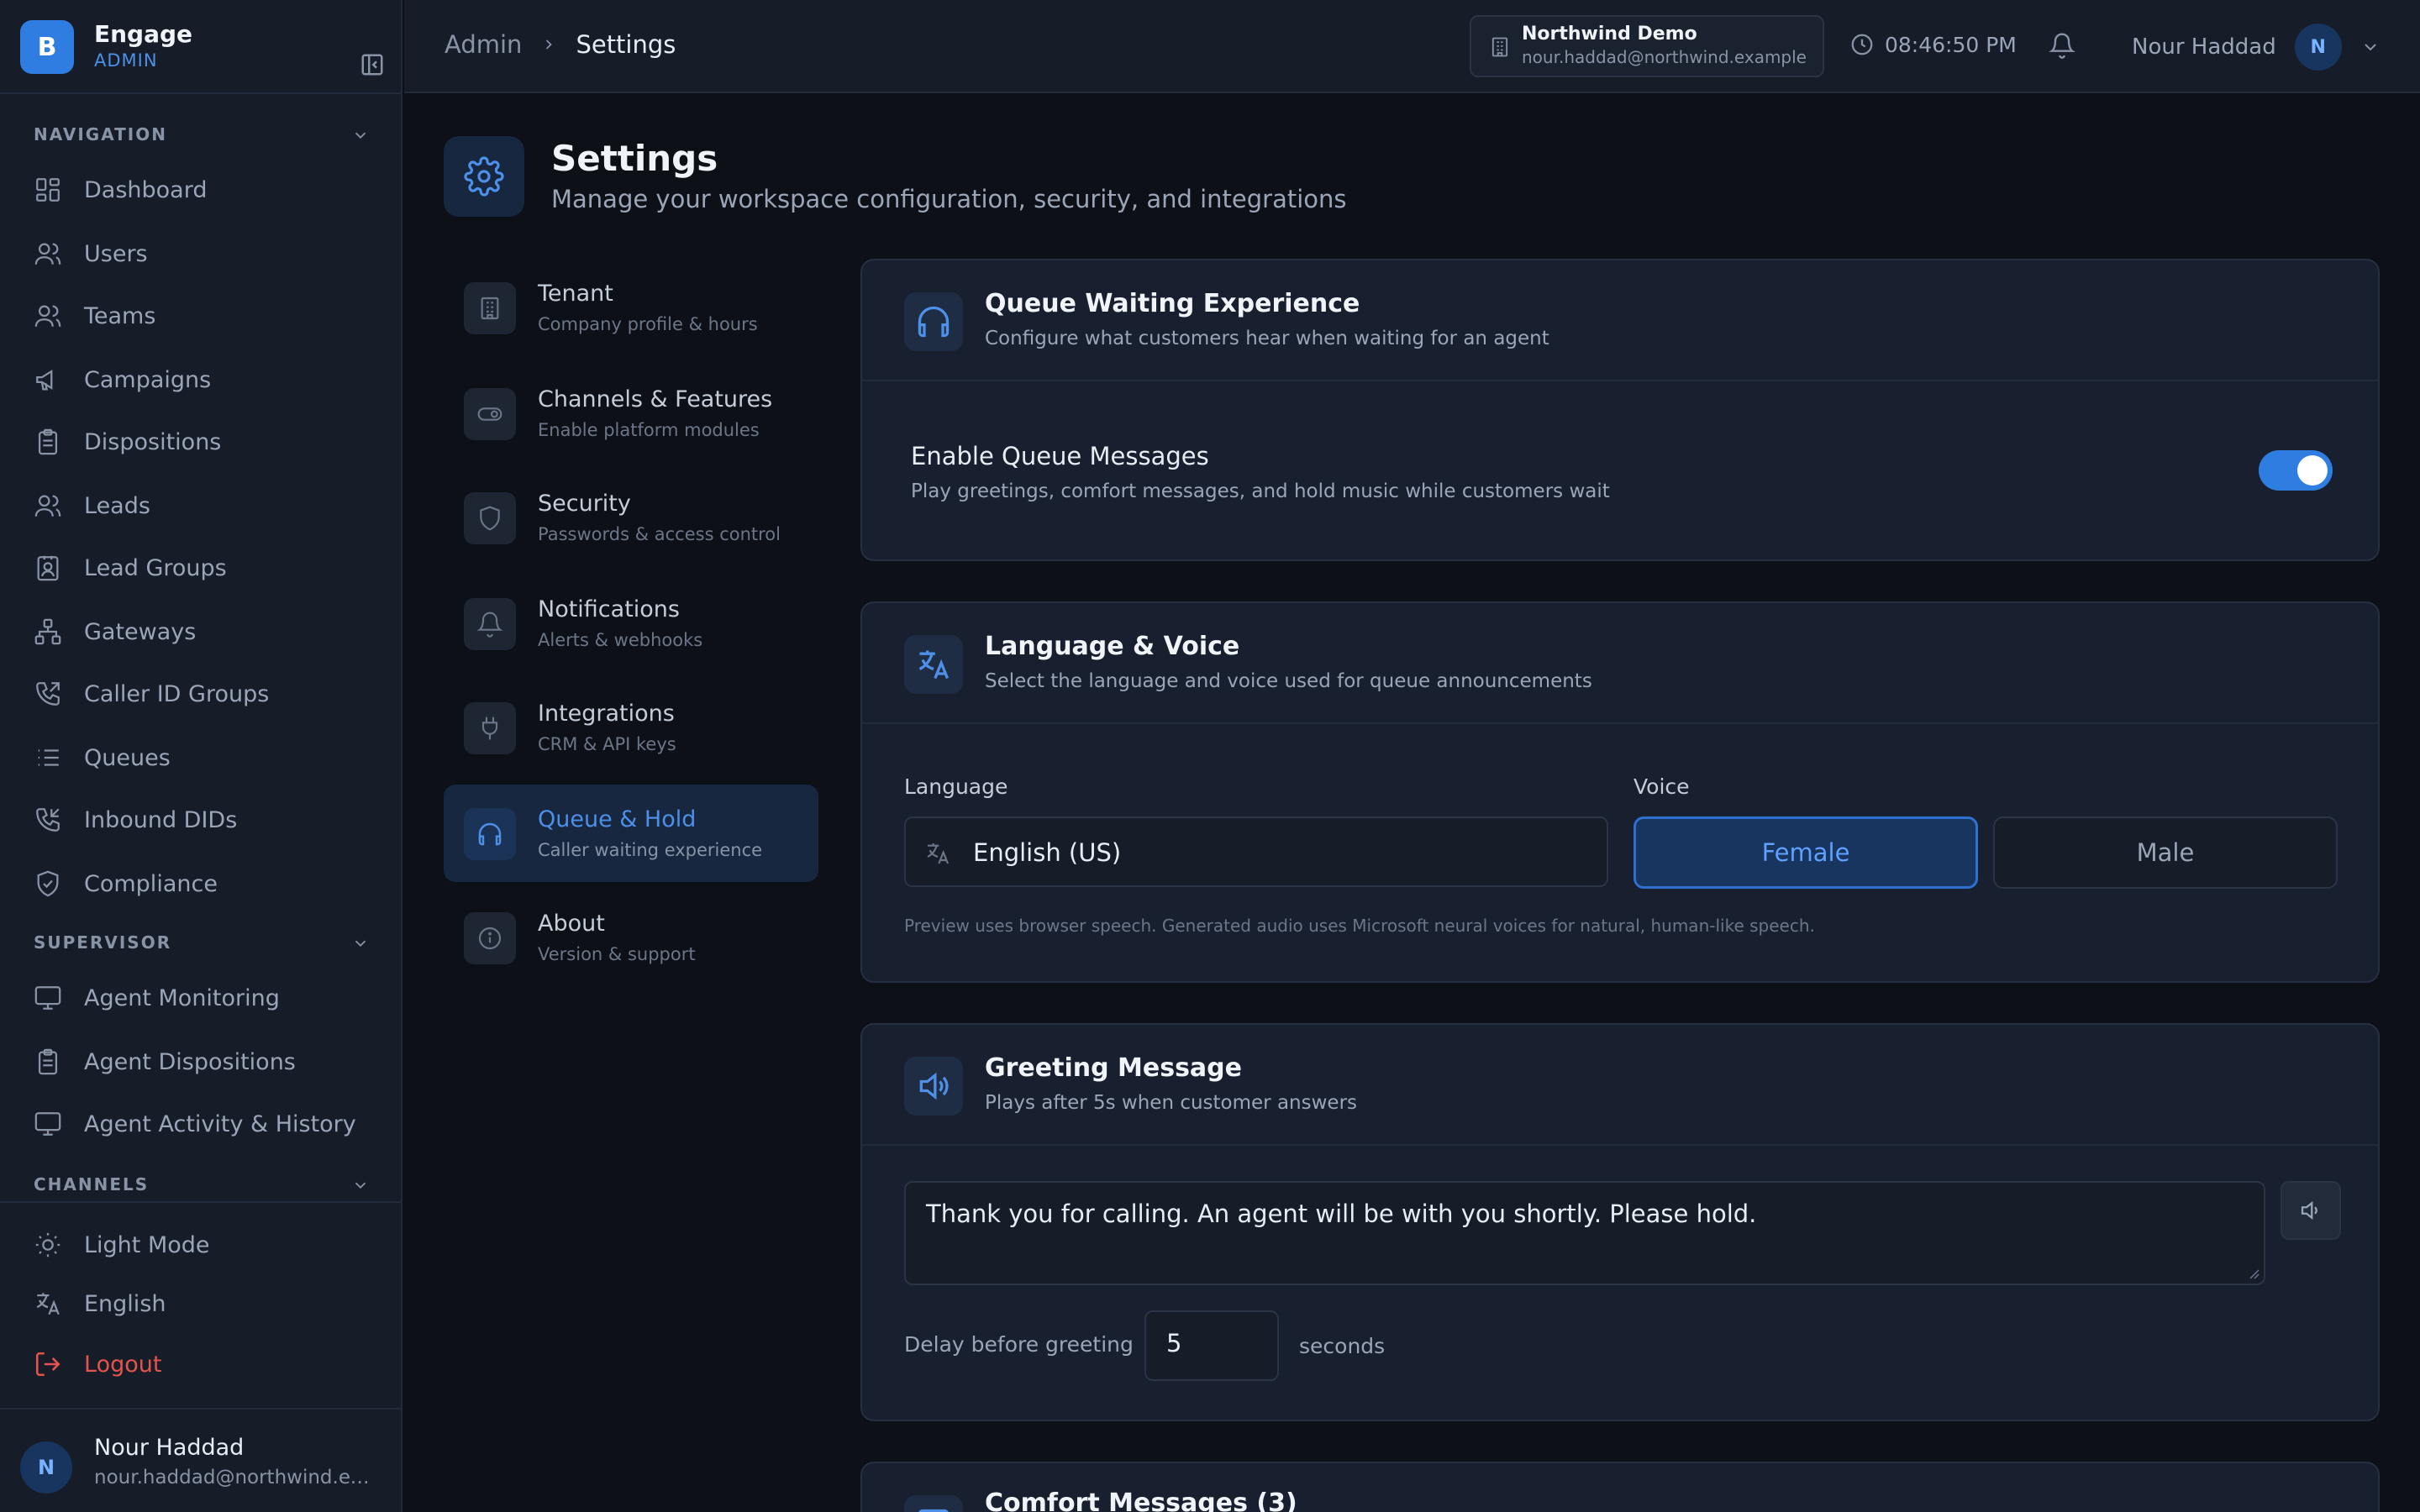 This screenshot has height=1512, width=2420. Describe the element at coordinates (201, 93) in the screenshot. I see `sidebar-divider` at that location.